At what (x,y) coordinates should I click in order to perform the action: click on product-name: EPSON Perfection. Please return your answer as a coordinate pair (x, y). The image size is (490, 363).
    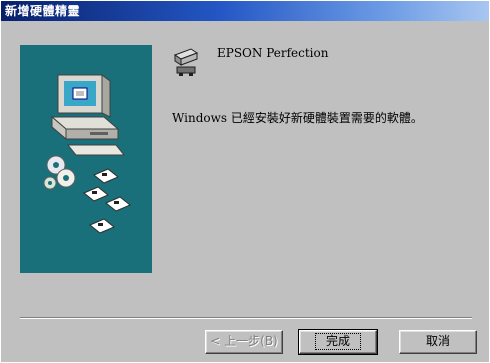
    Looking at the image, I should click on (273, 53).